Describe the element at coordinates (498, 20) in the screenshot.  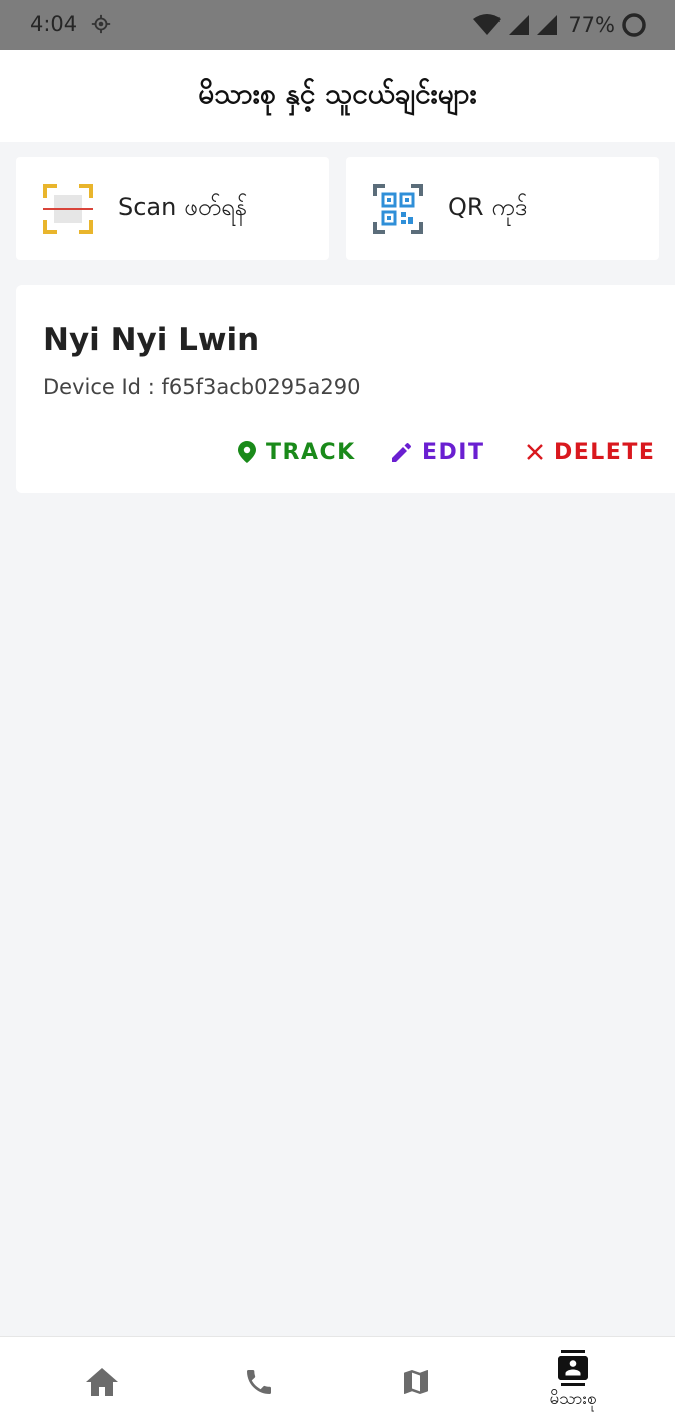
I see `svg-text: x` at that location.